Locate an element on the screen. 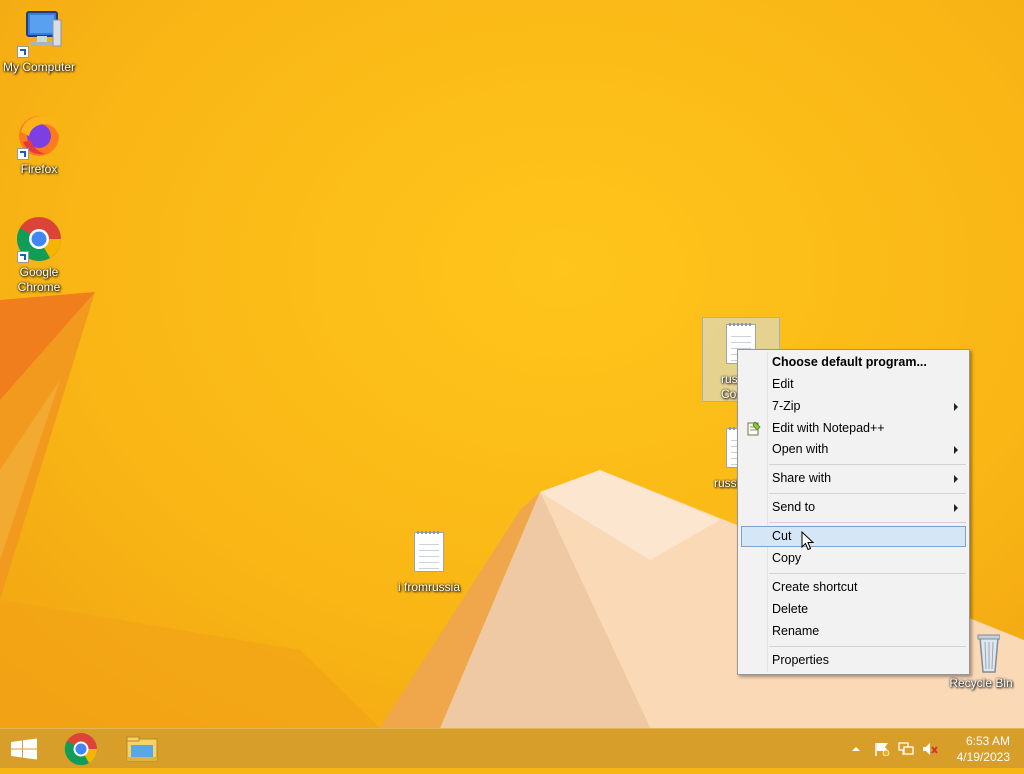  menu-item-open-with: Open with is located at coordinates (853, 449).